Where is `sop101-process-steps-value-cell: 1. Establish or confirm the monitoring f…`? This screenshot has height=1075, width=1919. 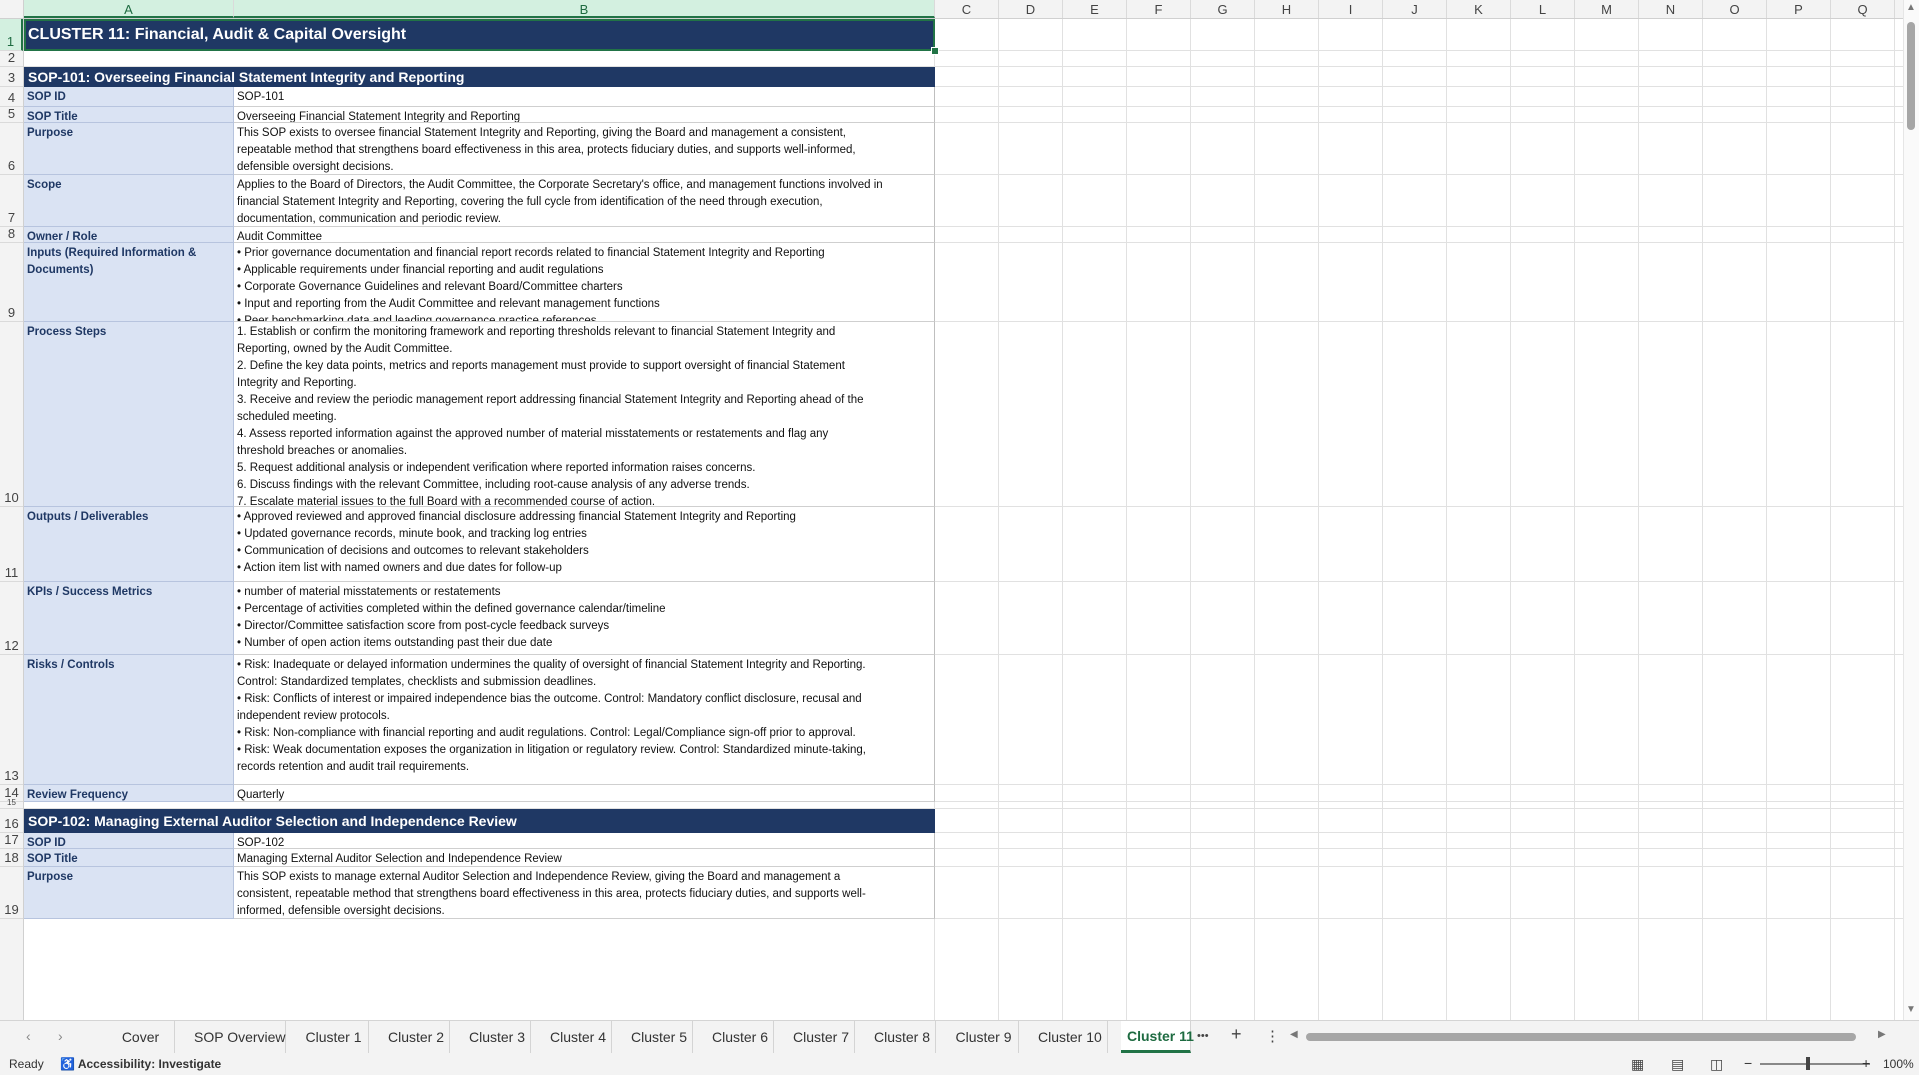 sop101-process-steps-value-cell: 1. Establish or confirm the monitoring f… is located at coordinates (584, 414).